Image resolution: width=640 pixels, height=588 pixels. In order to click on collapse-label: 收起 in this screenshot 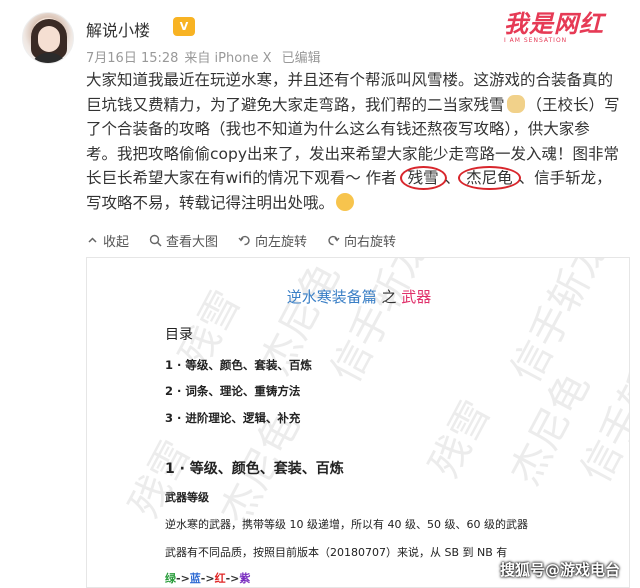, I will do `click(116, 242)`.